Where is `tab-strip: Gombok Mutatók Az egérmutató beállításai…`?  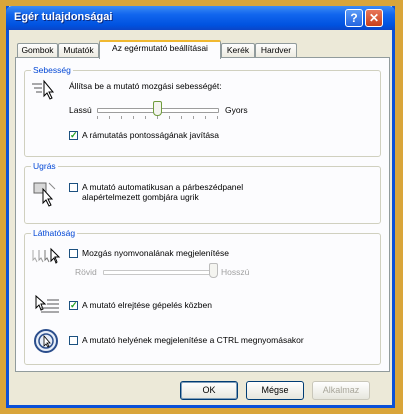 tab-strip: Gombok Mutatók Az egérmutató beállításai… is located at coordinates (202, 49).